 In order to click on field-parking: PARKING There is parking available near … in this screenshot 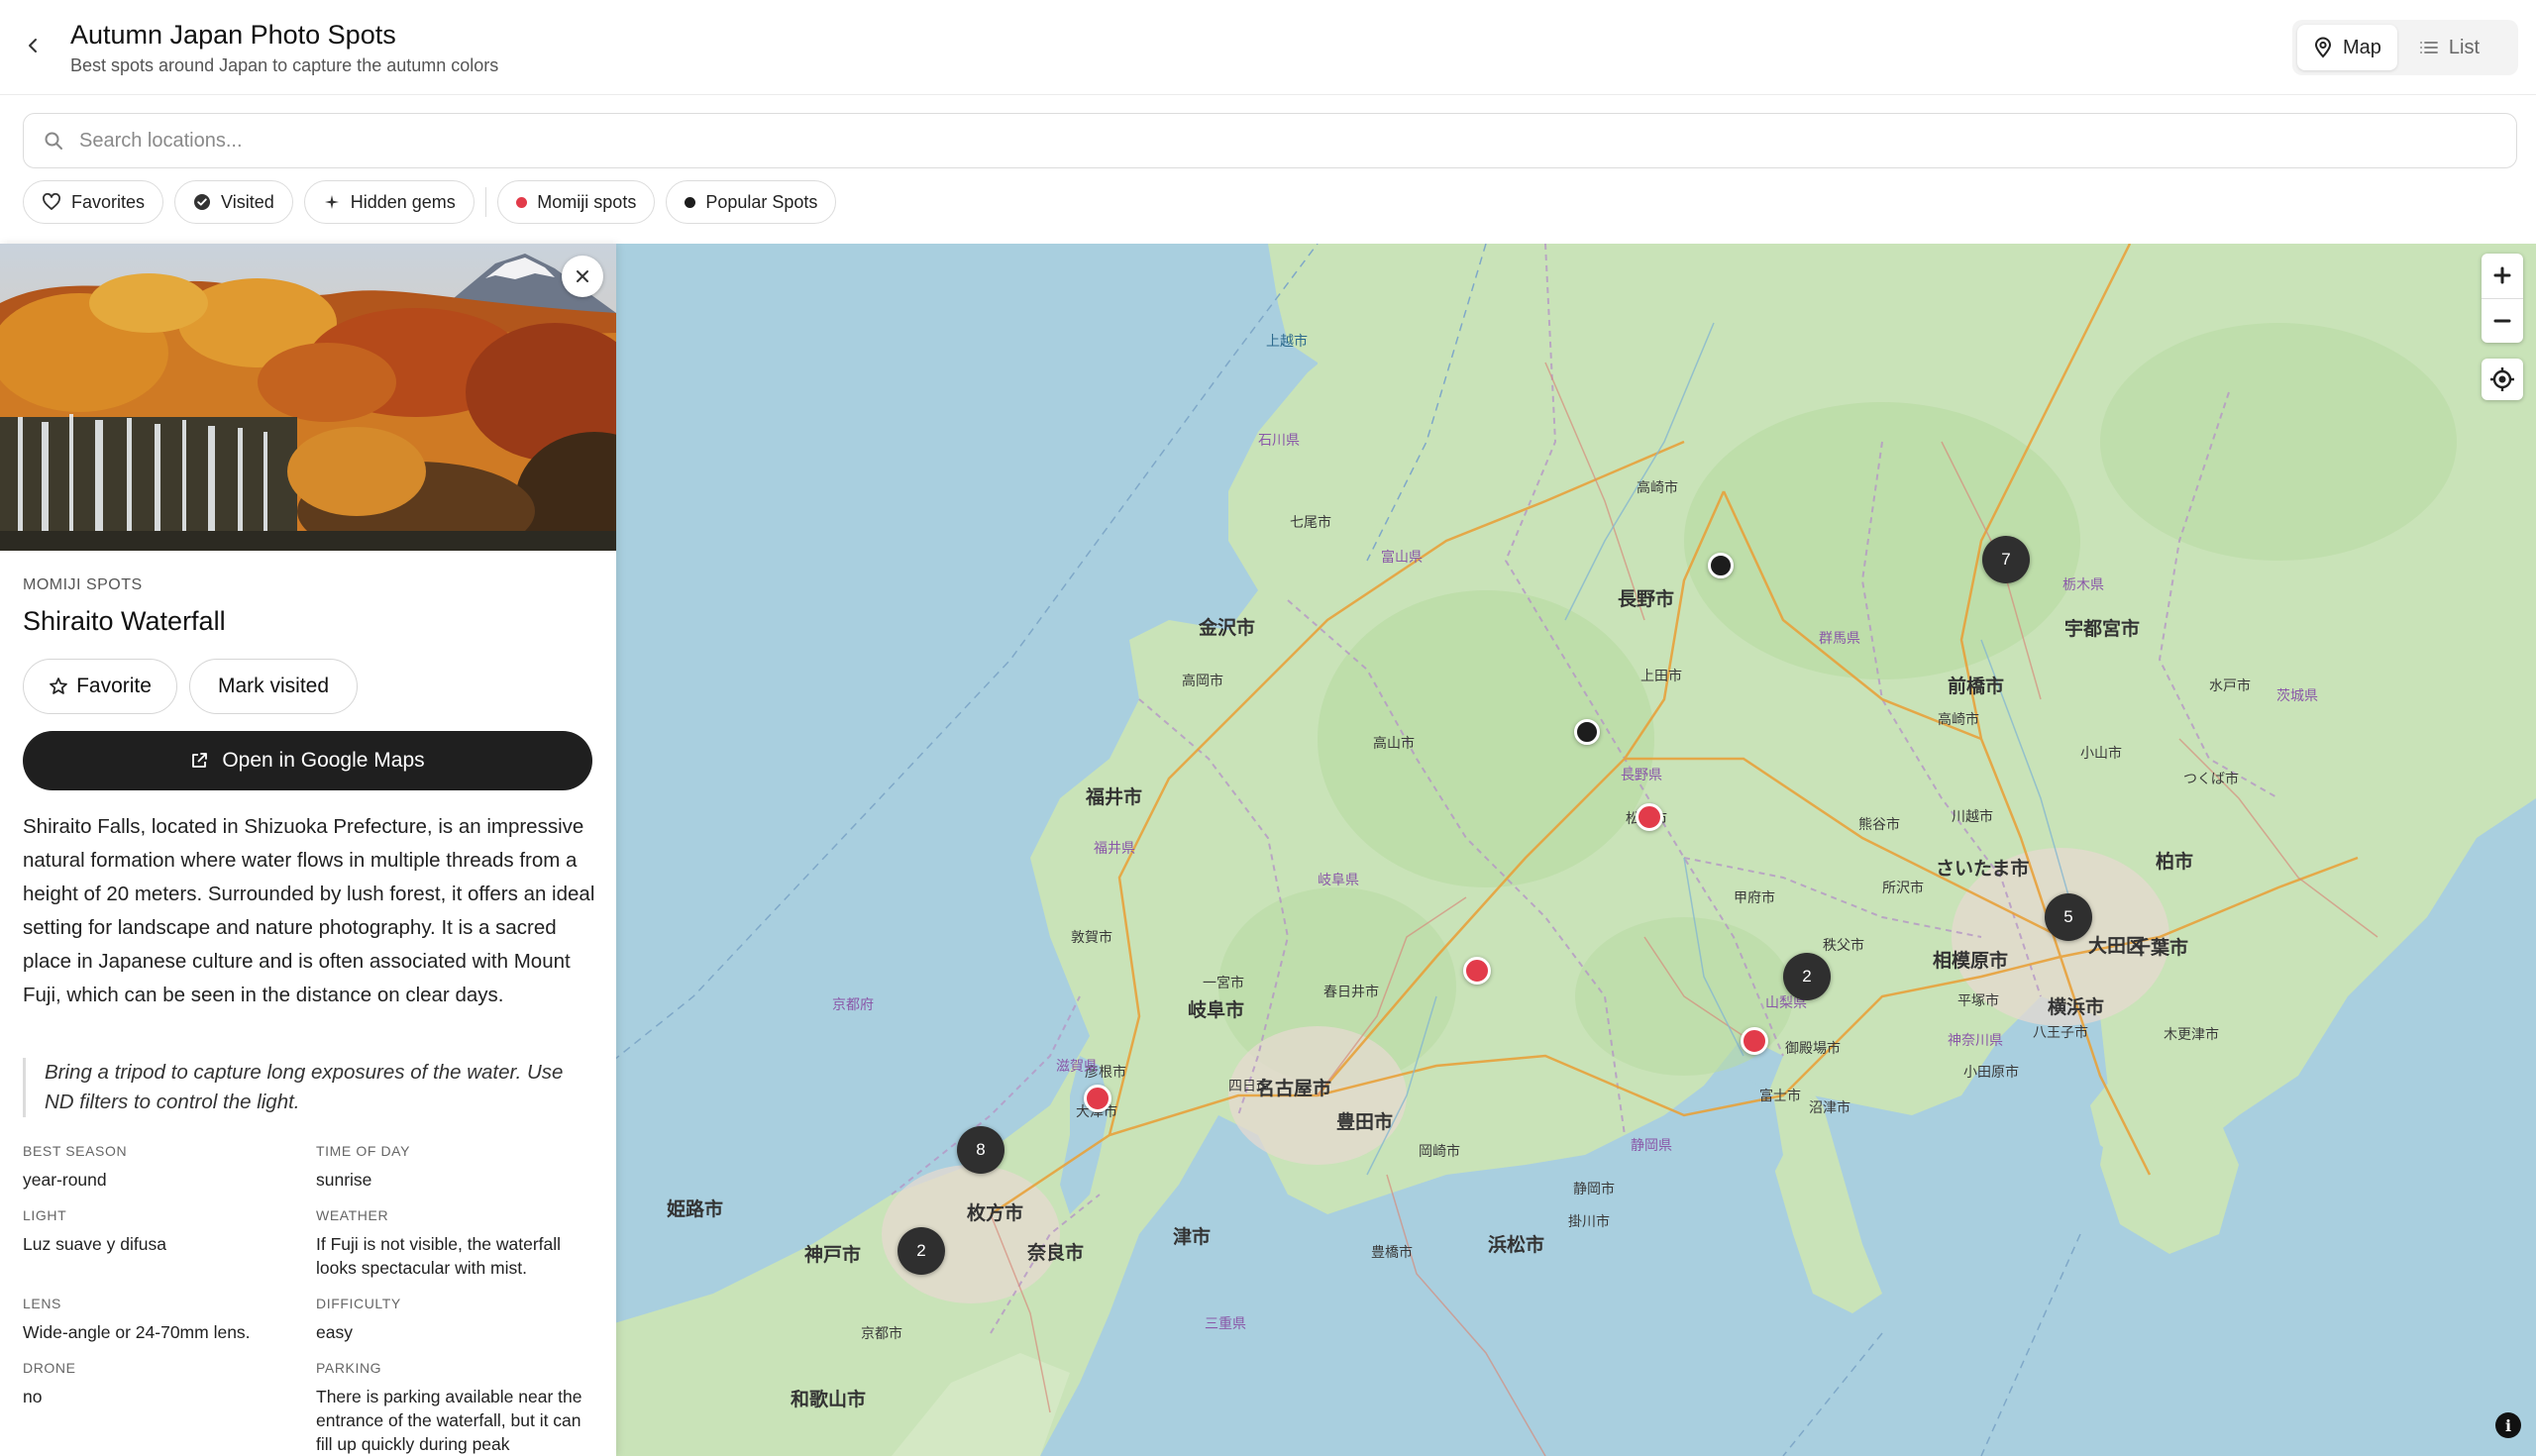, I will do `click(457, 1408)`.